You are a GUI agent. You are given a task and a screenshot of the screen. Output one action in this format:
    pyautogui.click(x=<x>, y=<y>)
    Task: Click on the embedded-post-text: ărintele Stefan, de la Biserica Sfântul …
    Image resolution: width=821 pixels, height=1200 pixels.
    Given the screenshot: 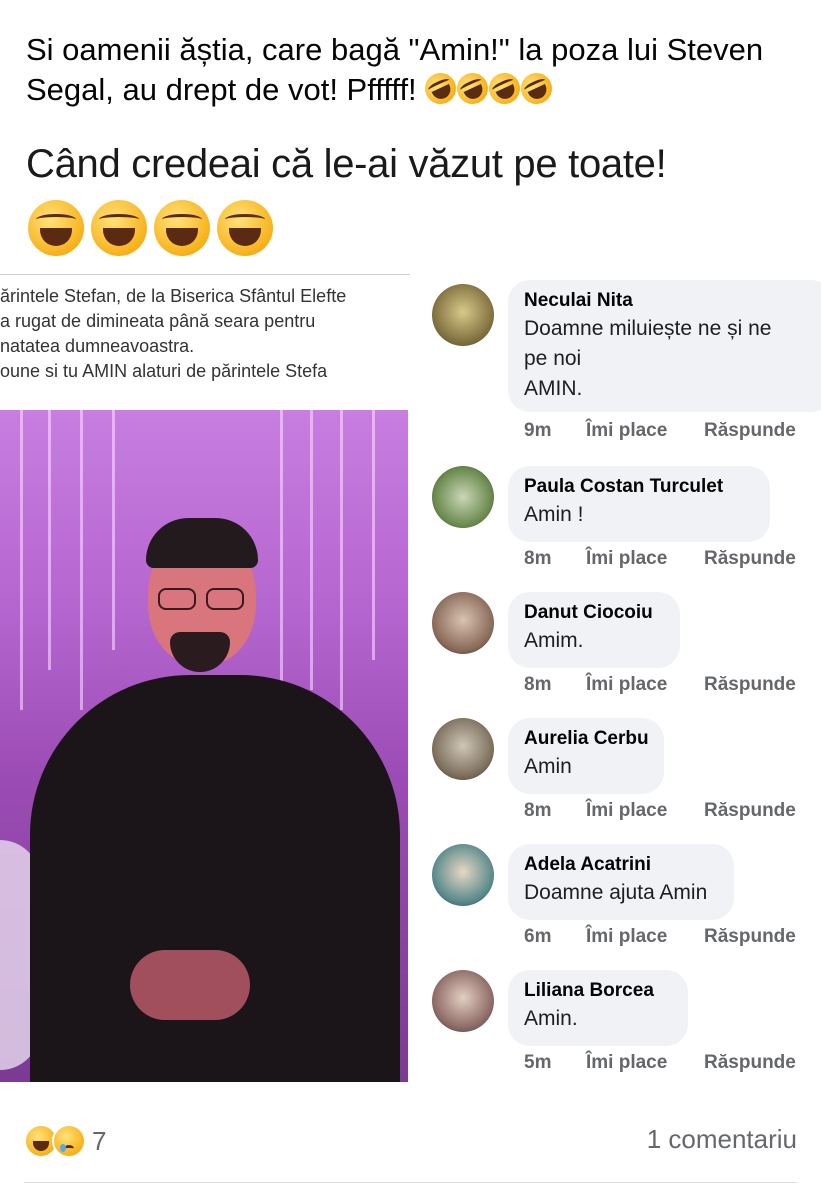 What is the action you would take?
    pyautogui.click(x=205, y=334)
    